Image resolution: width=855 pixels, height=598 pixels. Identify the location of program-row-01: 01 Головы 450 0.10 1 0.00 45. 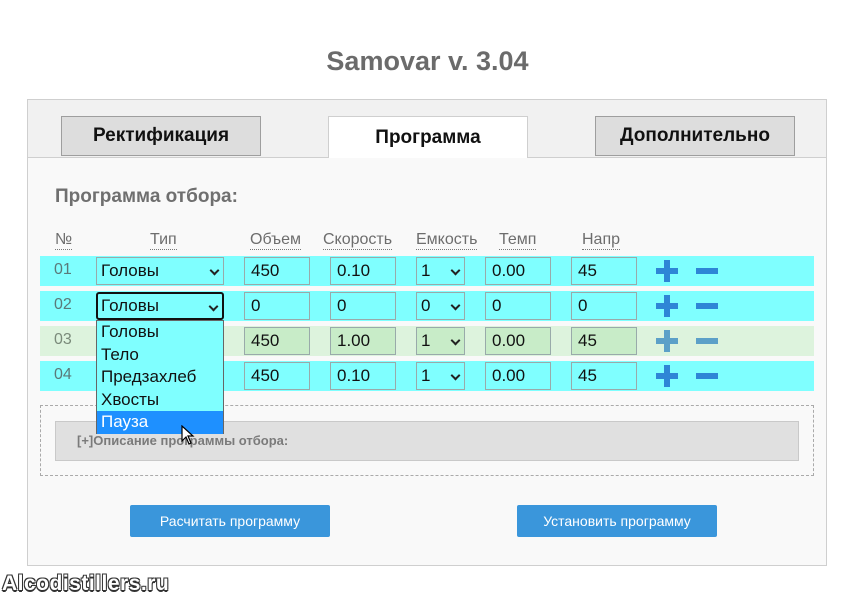
(427, 271).